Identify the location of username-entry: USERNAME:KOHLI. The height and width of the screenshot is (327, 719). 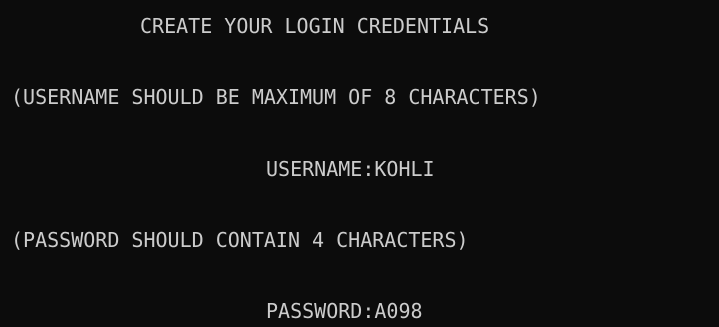
(350, 169).